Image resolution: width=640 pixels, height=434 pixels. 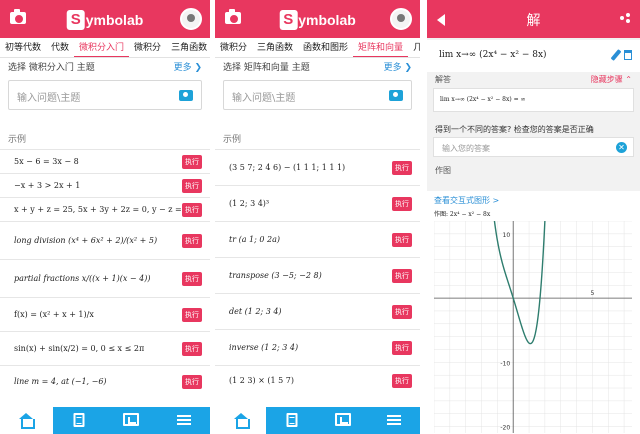 I want to click on example-row: f(x) = (x² + x + 1)/x 执行, so click(x=105, y=314).